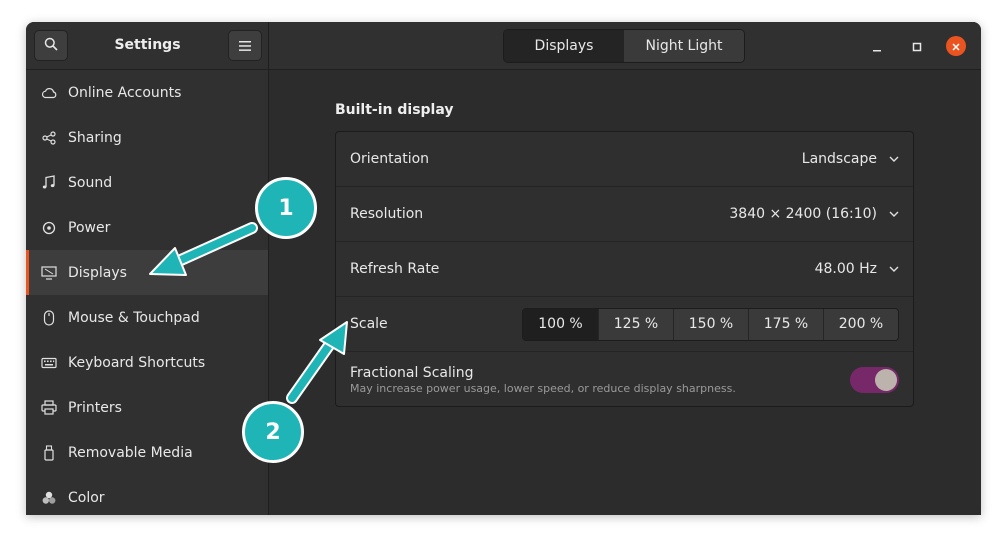 Image resolution: width=1006 pixels, height=543 pixels. Describe the element at coordinates (286, 208) in the screenshot. I see `callout-1-badge: 1` at that location.